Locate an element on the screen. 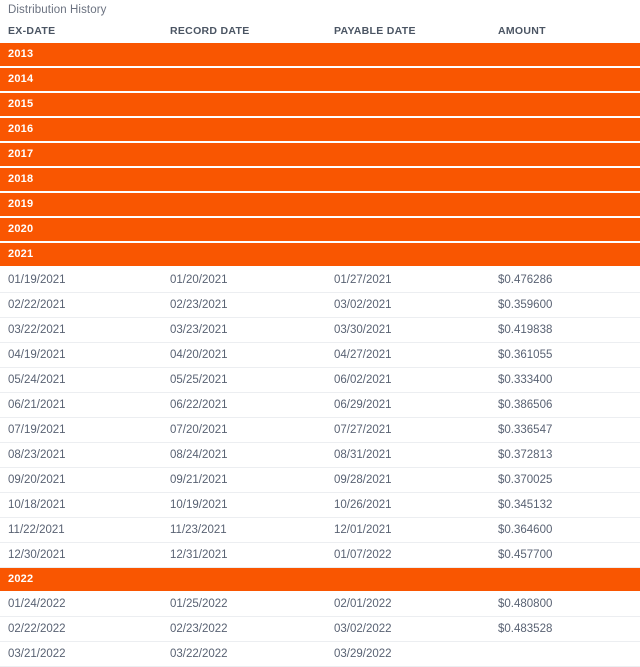  column-header-payable-date: PAYABLE DATE is located at coordinates (408, 31).